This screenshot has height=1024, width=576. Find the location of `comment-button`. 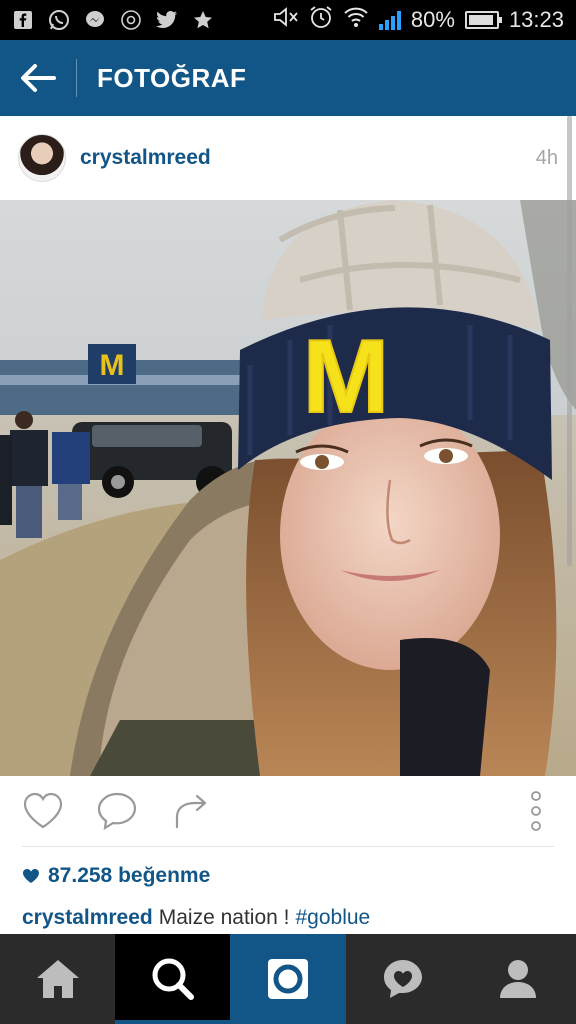

comment-button is located at coordinates (117, 811).